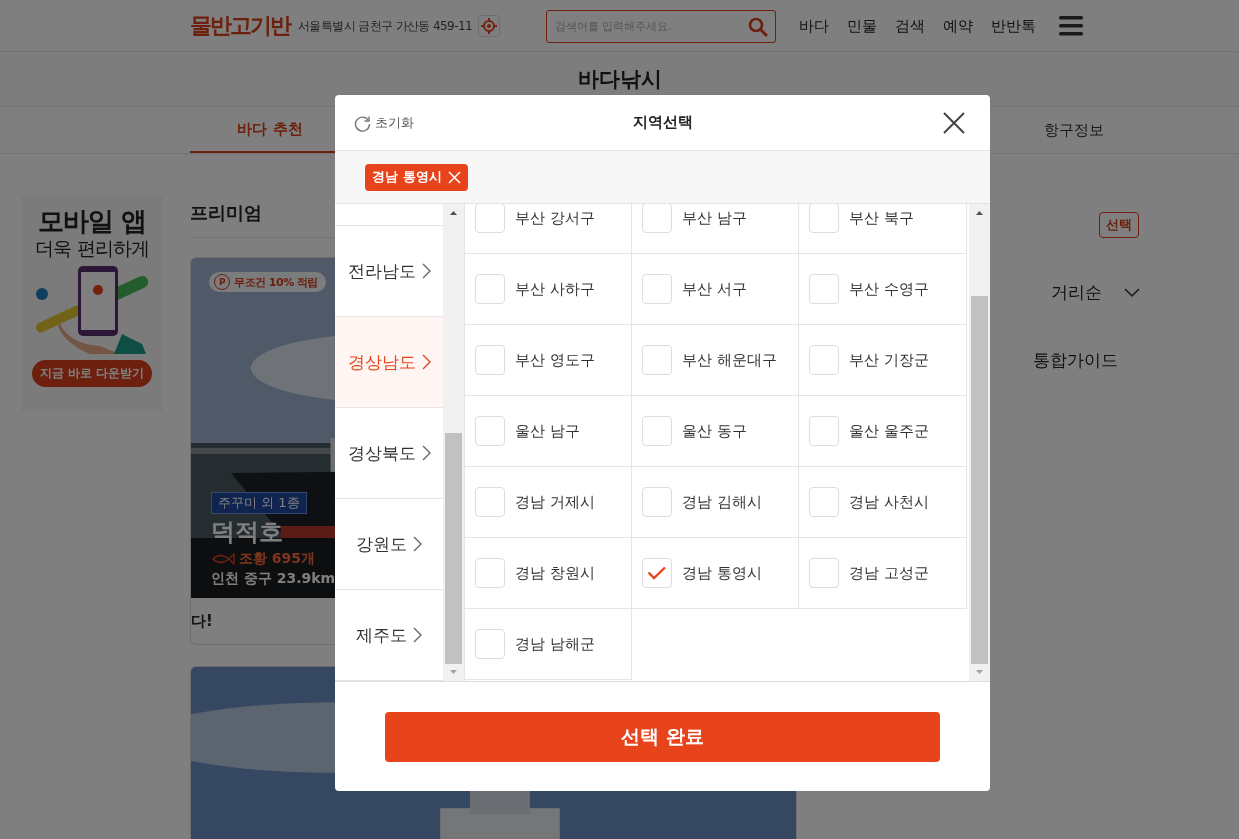  What do you see at coordinates (883, 229) in the screenshot?
I see `district-option: 부산 북구` at bounding box center [883, 229].